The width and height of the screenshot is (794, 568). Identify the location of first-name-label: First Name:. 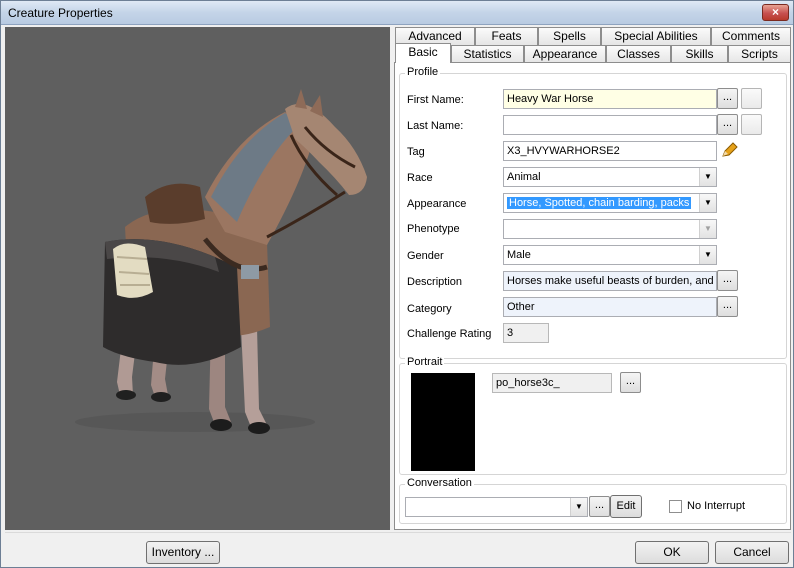
(435, 100).